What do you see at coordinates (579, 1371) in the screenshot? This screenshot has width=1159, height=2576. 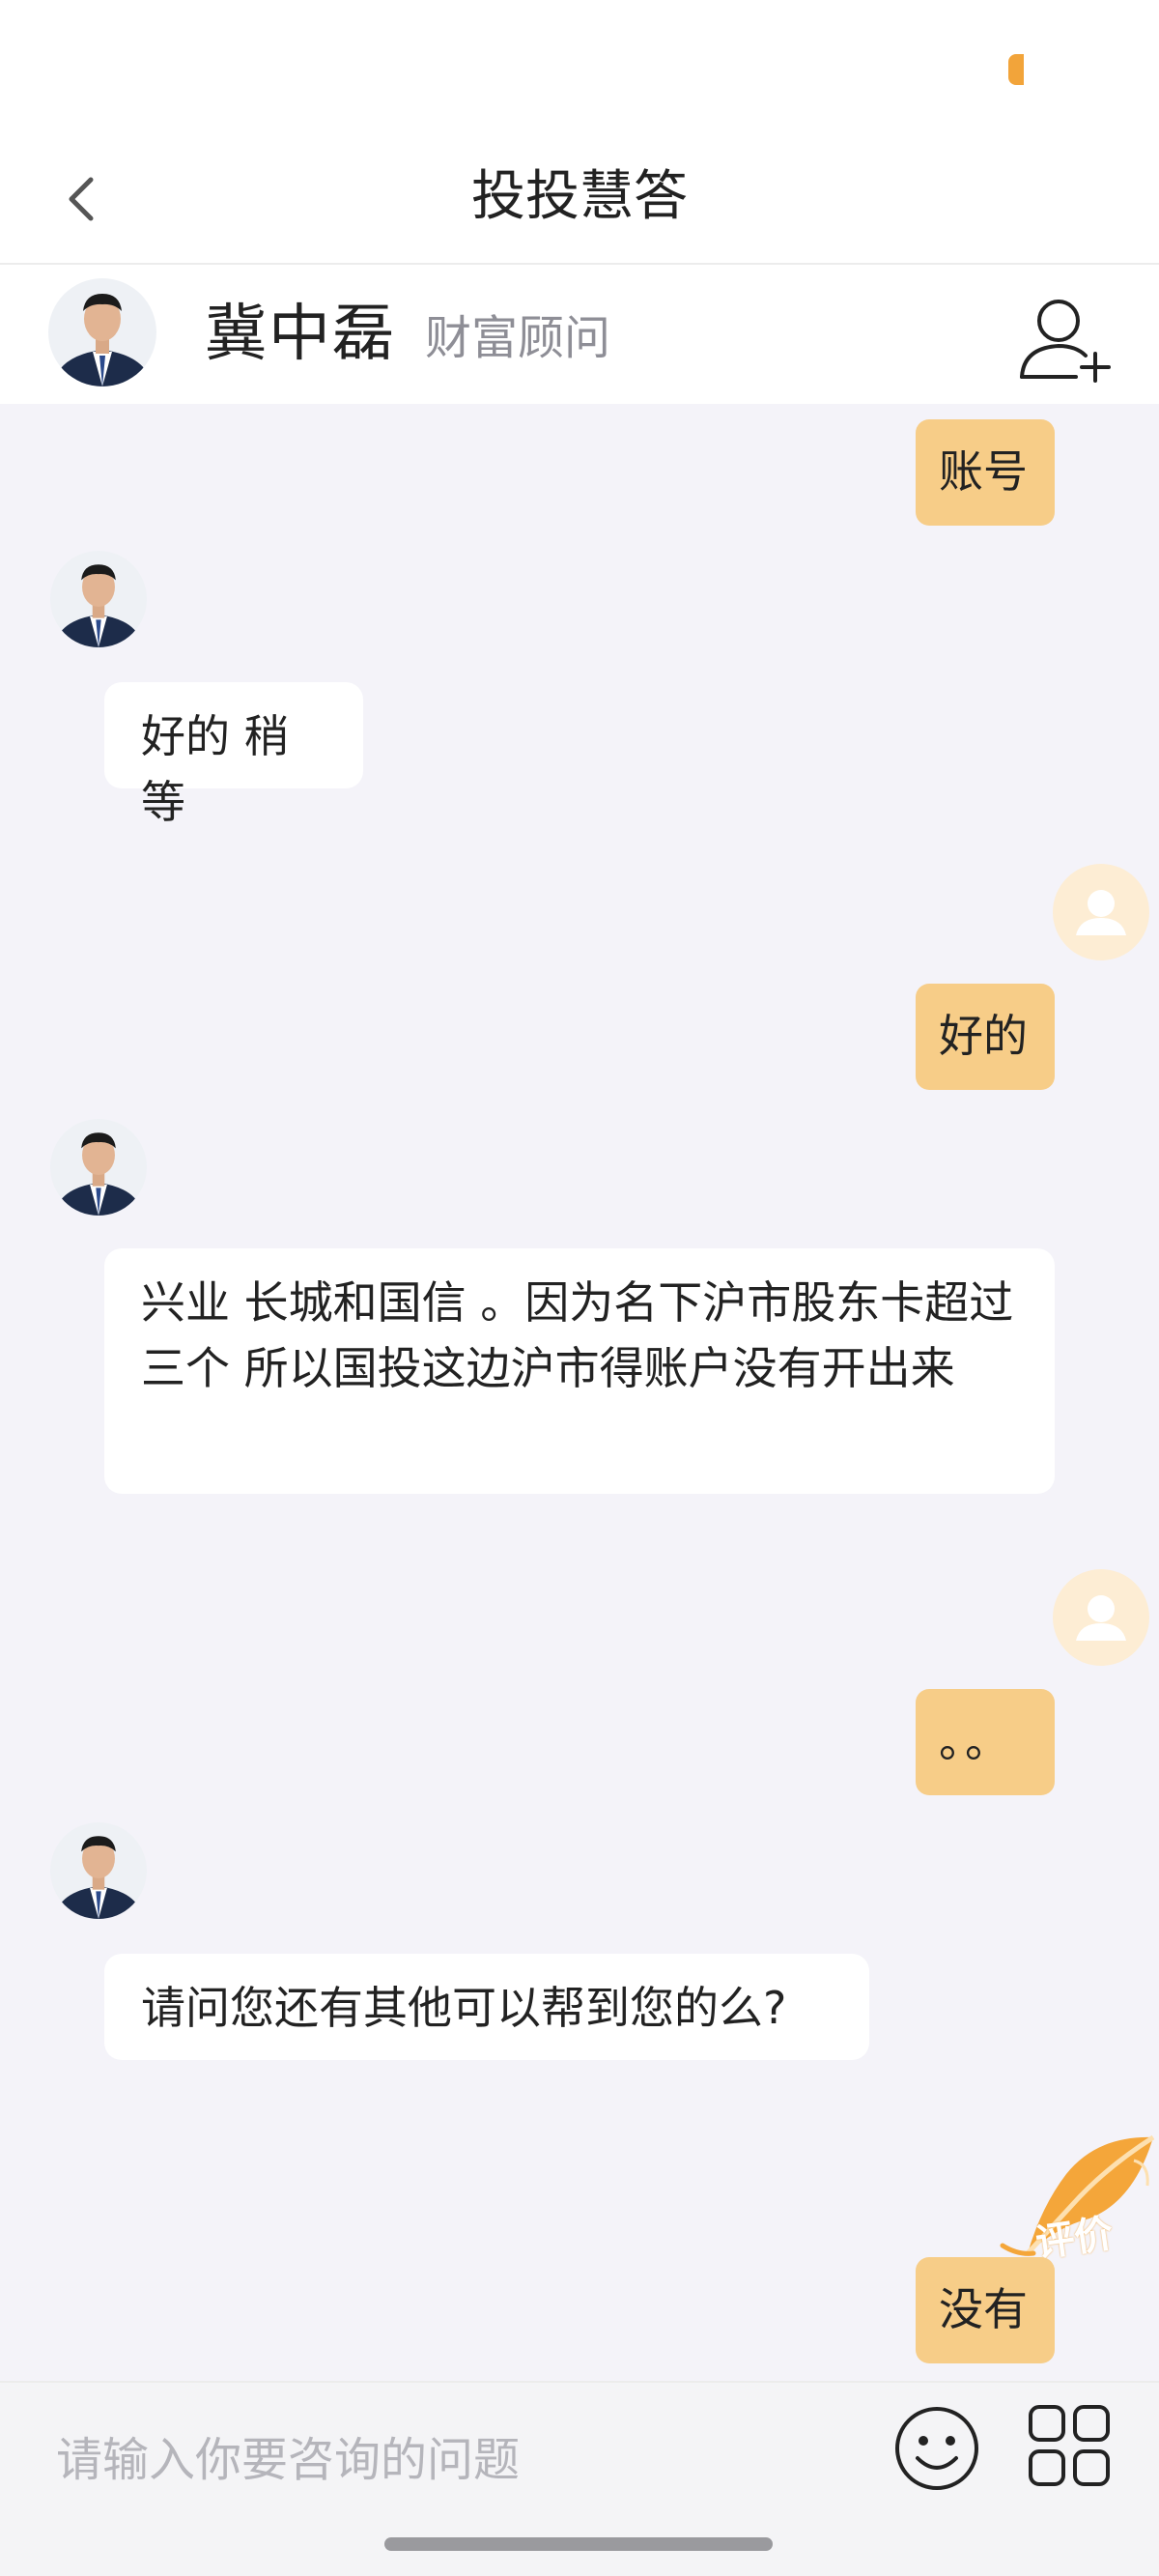 I see `message-incoming: 兴业 长城和国信 。因为名下沪市股东卡超过三个 所以国投这边沪市得账户没有开出来` at bounding box center [579, 1371].